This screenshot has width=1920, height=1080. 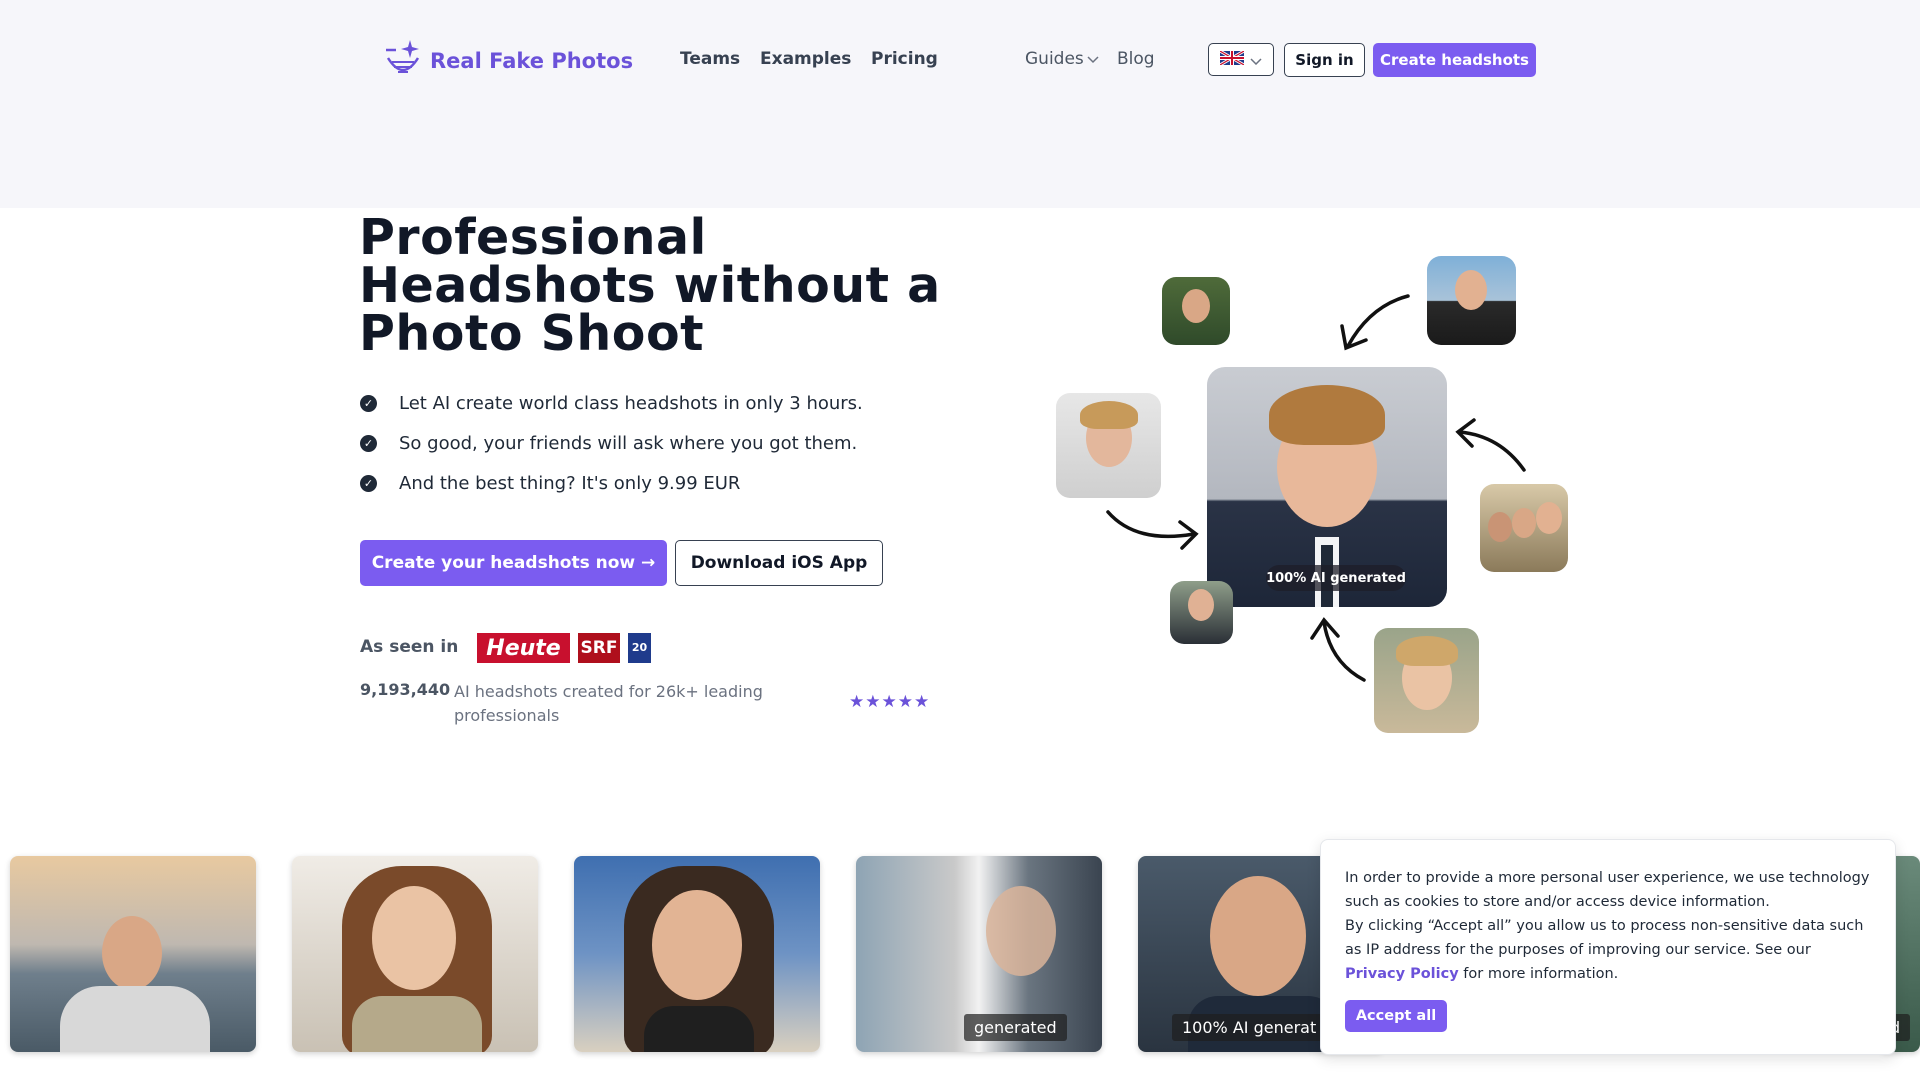 What do you see at coordinates (1249, 1027) in the screenshot?
I see `ai-generated-tag: 100% AI generat` at bounding box center [1249, 1027].